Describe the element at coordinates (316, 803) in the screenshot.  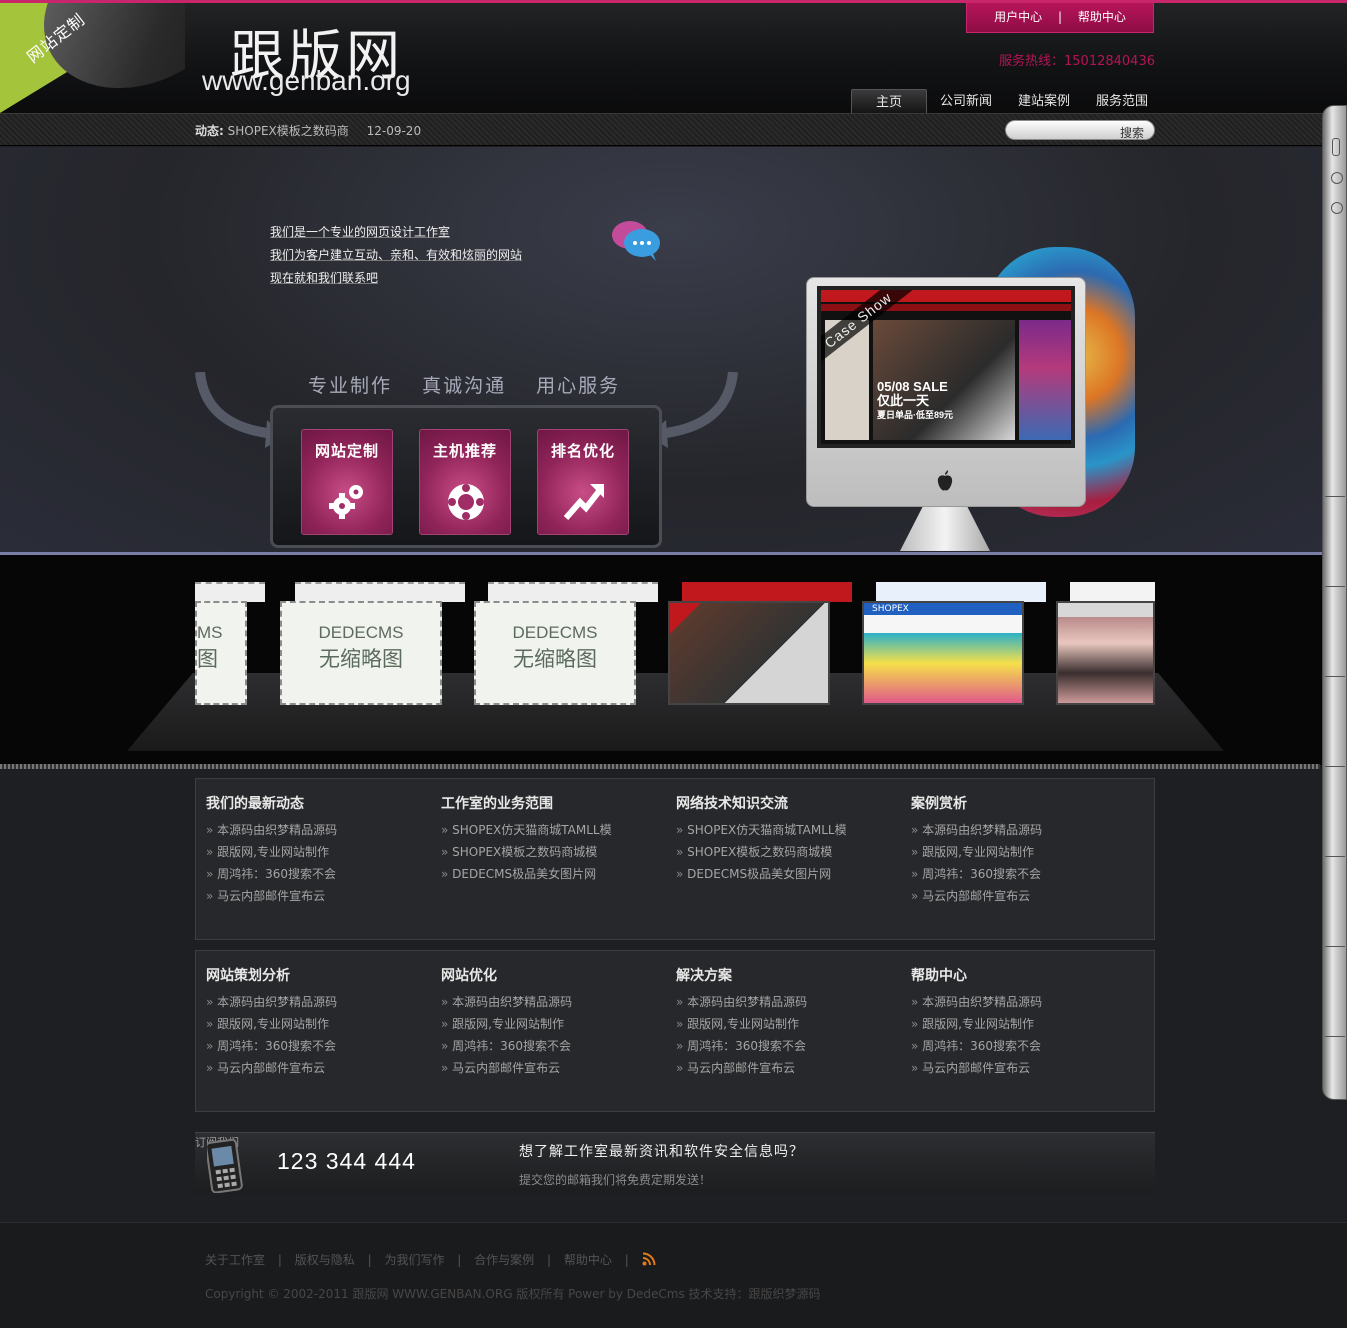
I see `column-title: 我们的最新动态` at that location.